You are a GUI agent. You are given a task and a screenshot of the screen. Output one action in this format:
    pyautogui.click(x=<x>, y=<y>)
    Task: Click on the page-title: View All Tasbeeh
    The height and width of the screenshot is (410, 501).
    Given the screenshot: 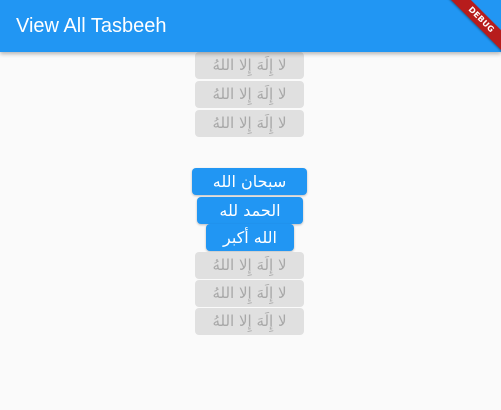 What is the action you would take?
    pyautogui.click(x=91, y=26)
    